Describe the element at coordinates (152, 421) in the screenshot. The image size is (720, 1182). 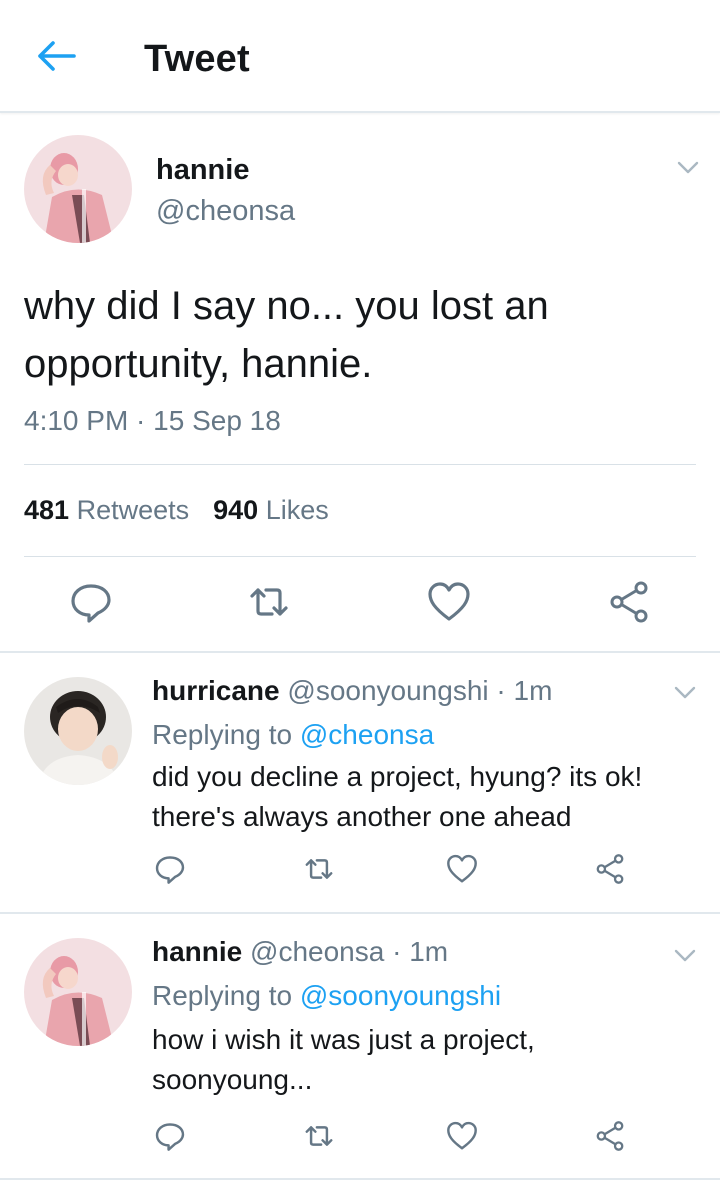
I see `tweet-timestamp: 4:10 PM · 15 Sep 18` at that location.